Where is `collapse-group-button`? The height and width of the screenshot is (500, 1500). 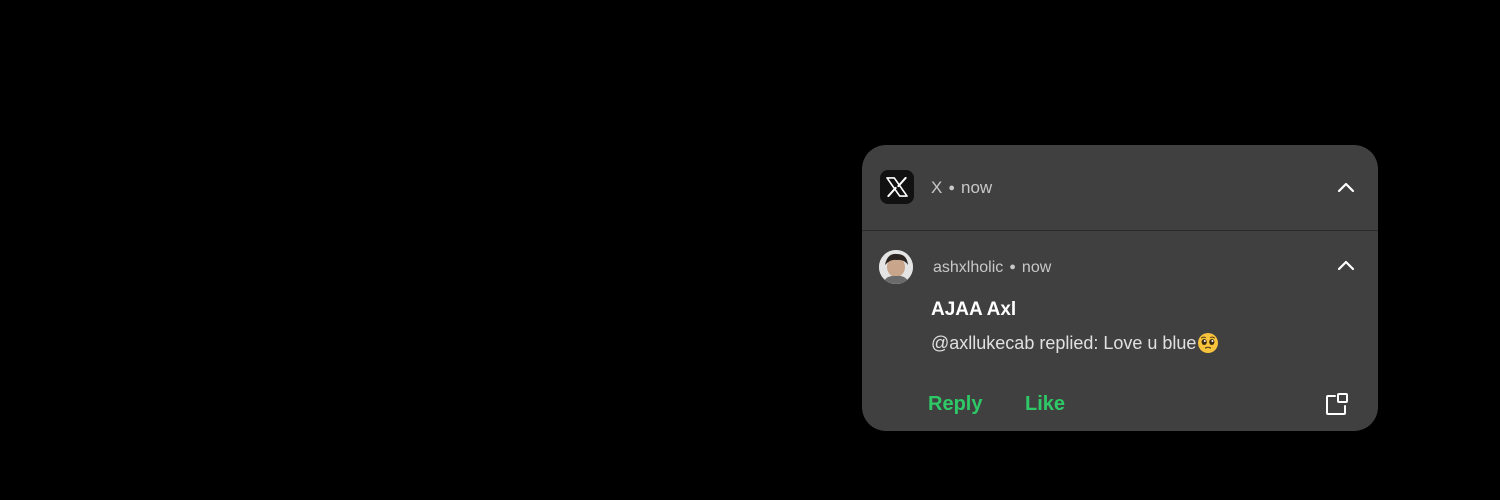
collapse-group-button is located at coordinates (1346, 187).